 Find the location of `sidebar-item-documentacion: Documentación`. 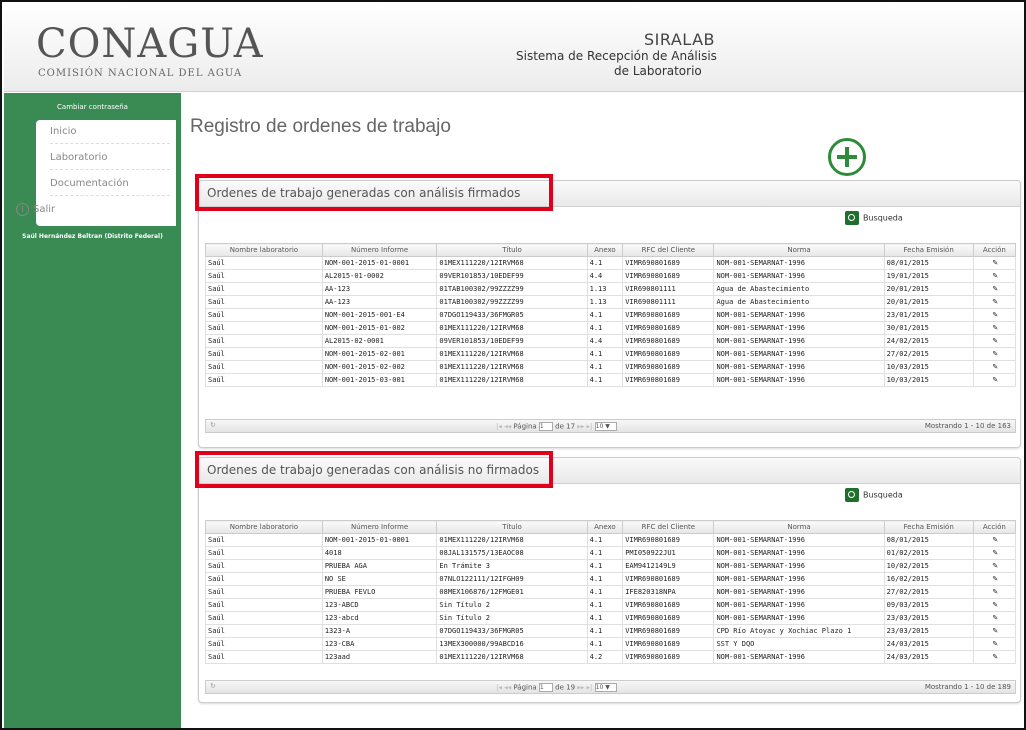

sidebar-item-documentacion: Documentación is located at coordinates (110, 184).